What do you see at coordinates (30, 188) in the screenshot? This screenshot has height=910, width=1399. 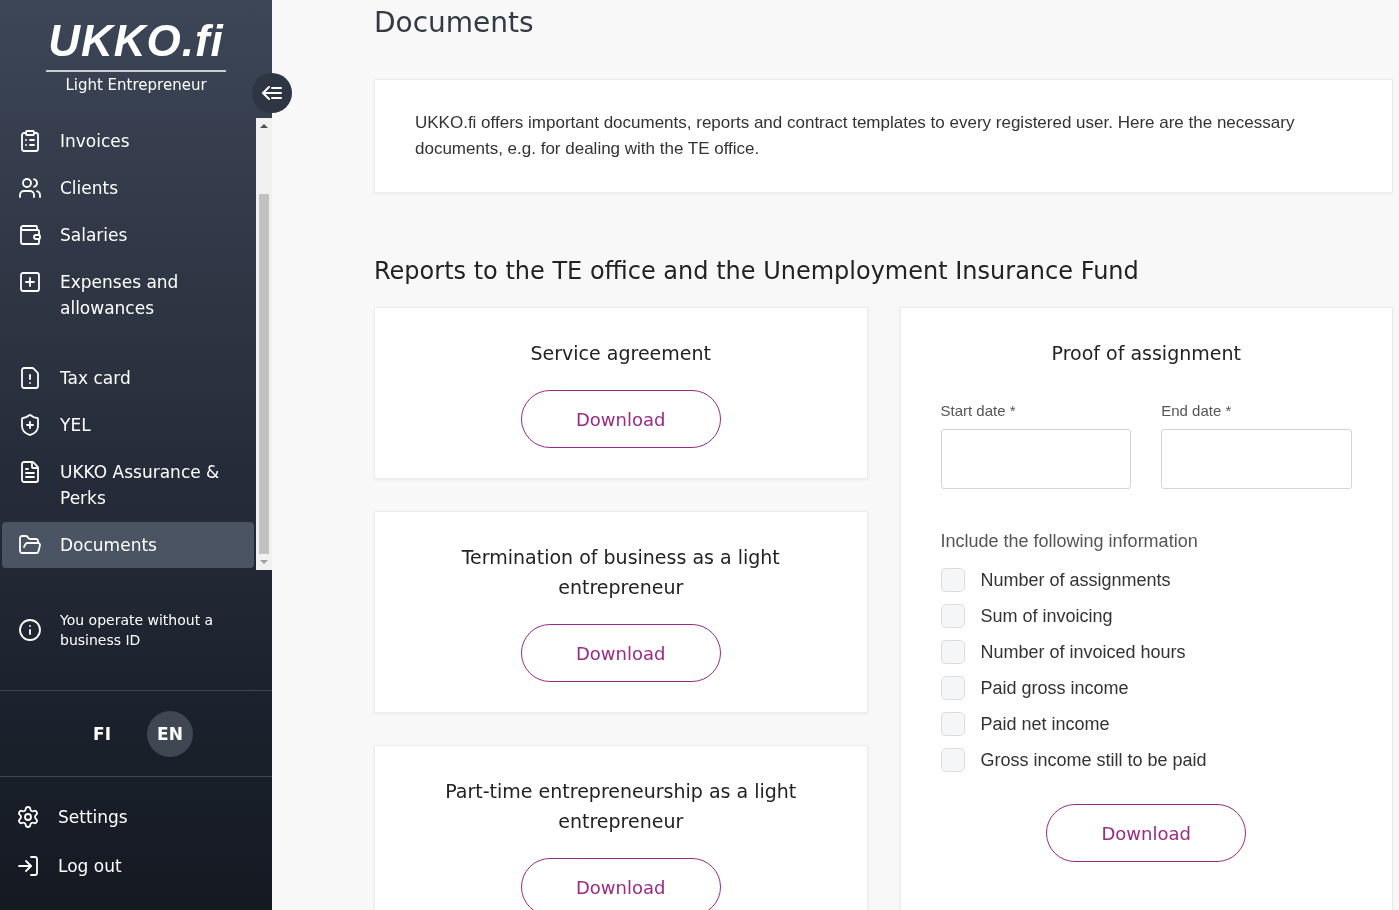 I see `users-icon` at bounding box center [30, 188].